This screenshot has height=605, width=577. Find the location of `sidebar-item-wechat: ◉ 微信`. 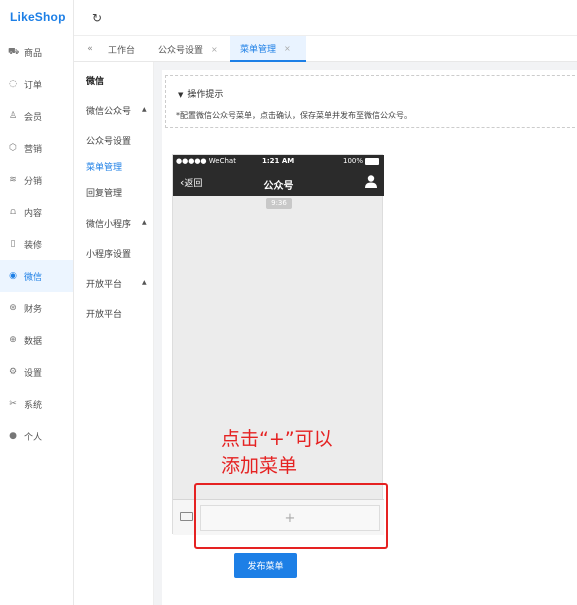

sidebar-item-wechat: ◉ 微信 is located at coordinates (36, 276).